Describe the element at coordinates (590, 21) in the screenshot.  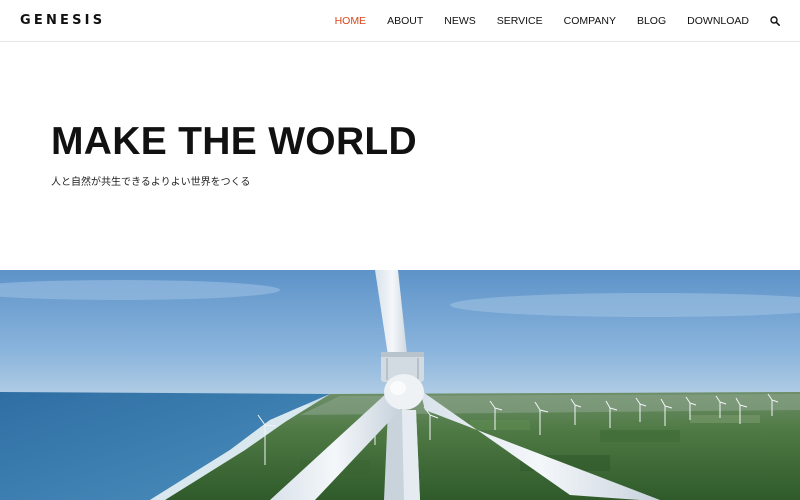
I see `nav-item-company: COMPANY` at that location.